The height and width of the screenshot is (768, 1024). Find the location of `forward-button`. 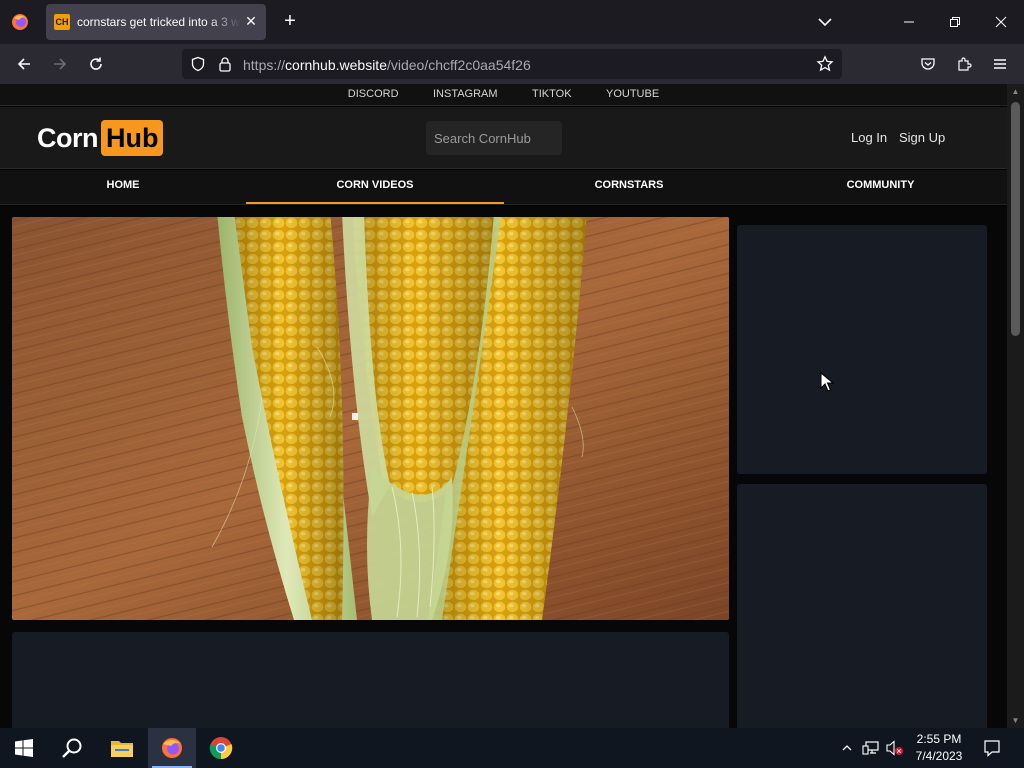

forward-button is located at coordinates (60, 64).